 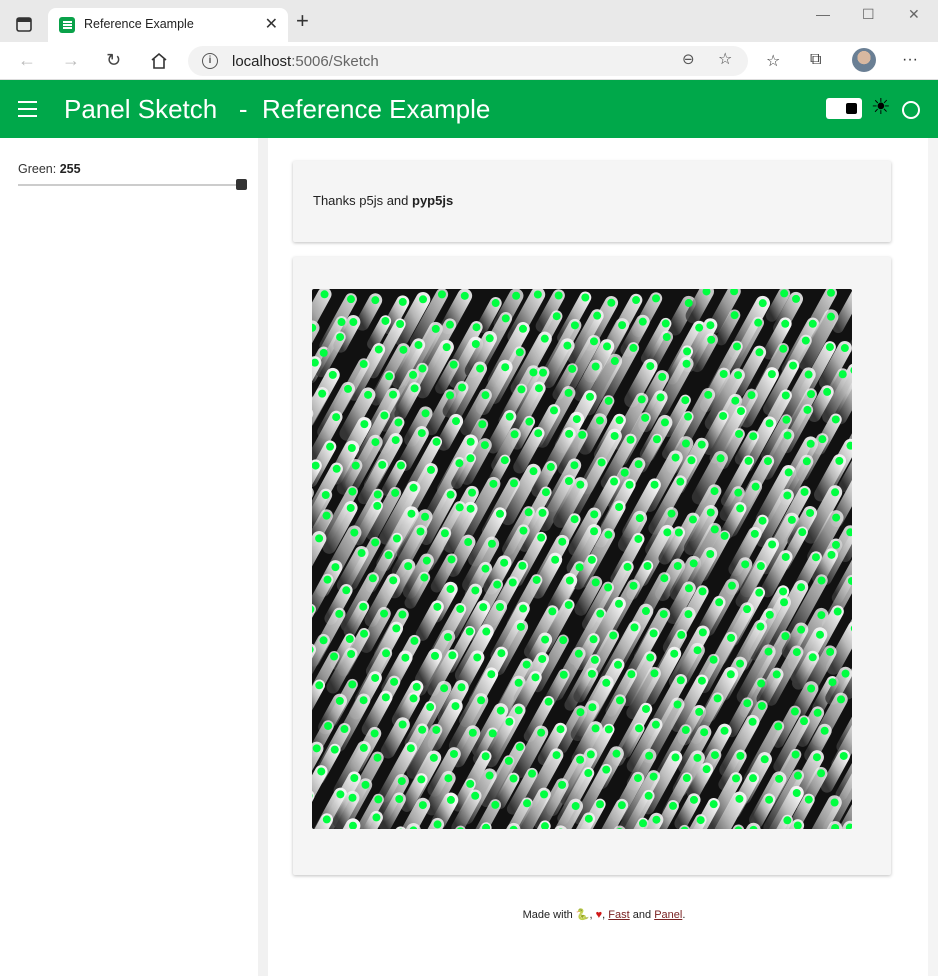 What do you see at coordinates (271, 24) in the screenshot?
I see `tab-close-icon: ✕` at bounding box center [271, 24].